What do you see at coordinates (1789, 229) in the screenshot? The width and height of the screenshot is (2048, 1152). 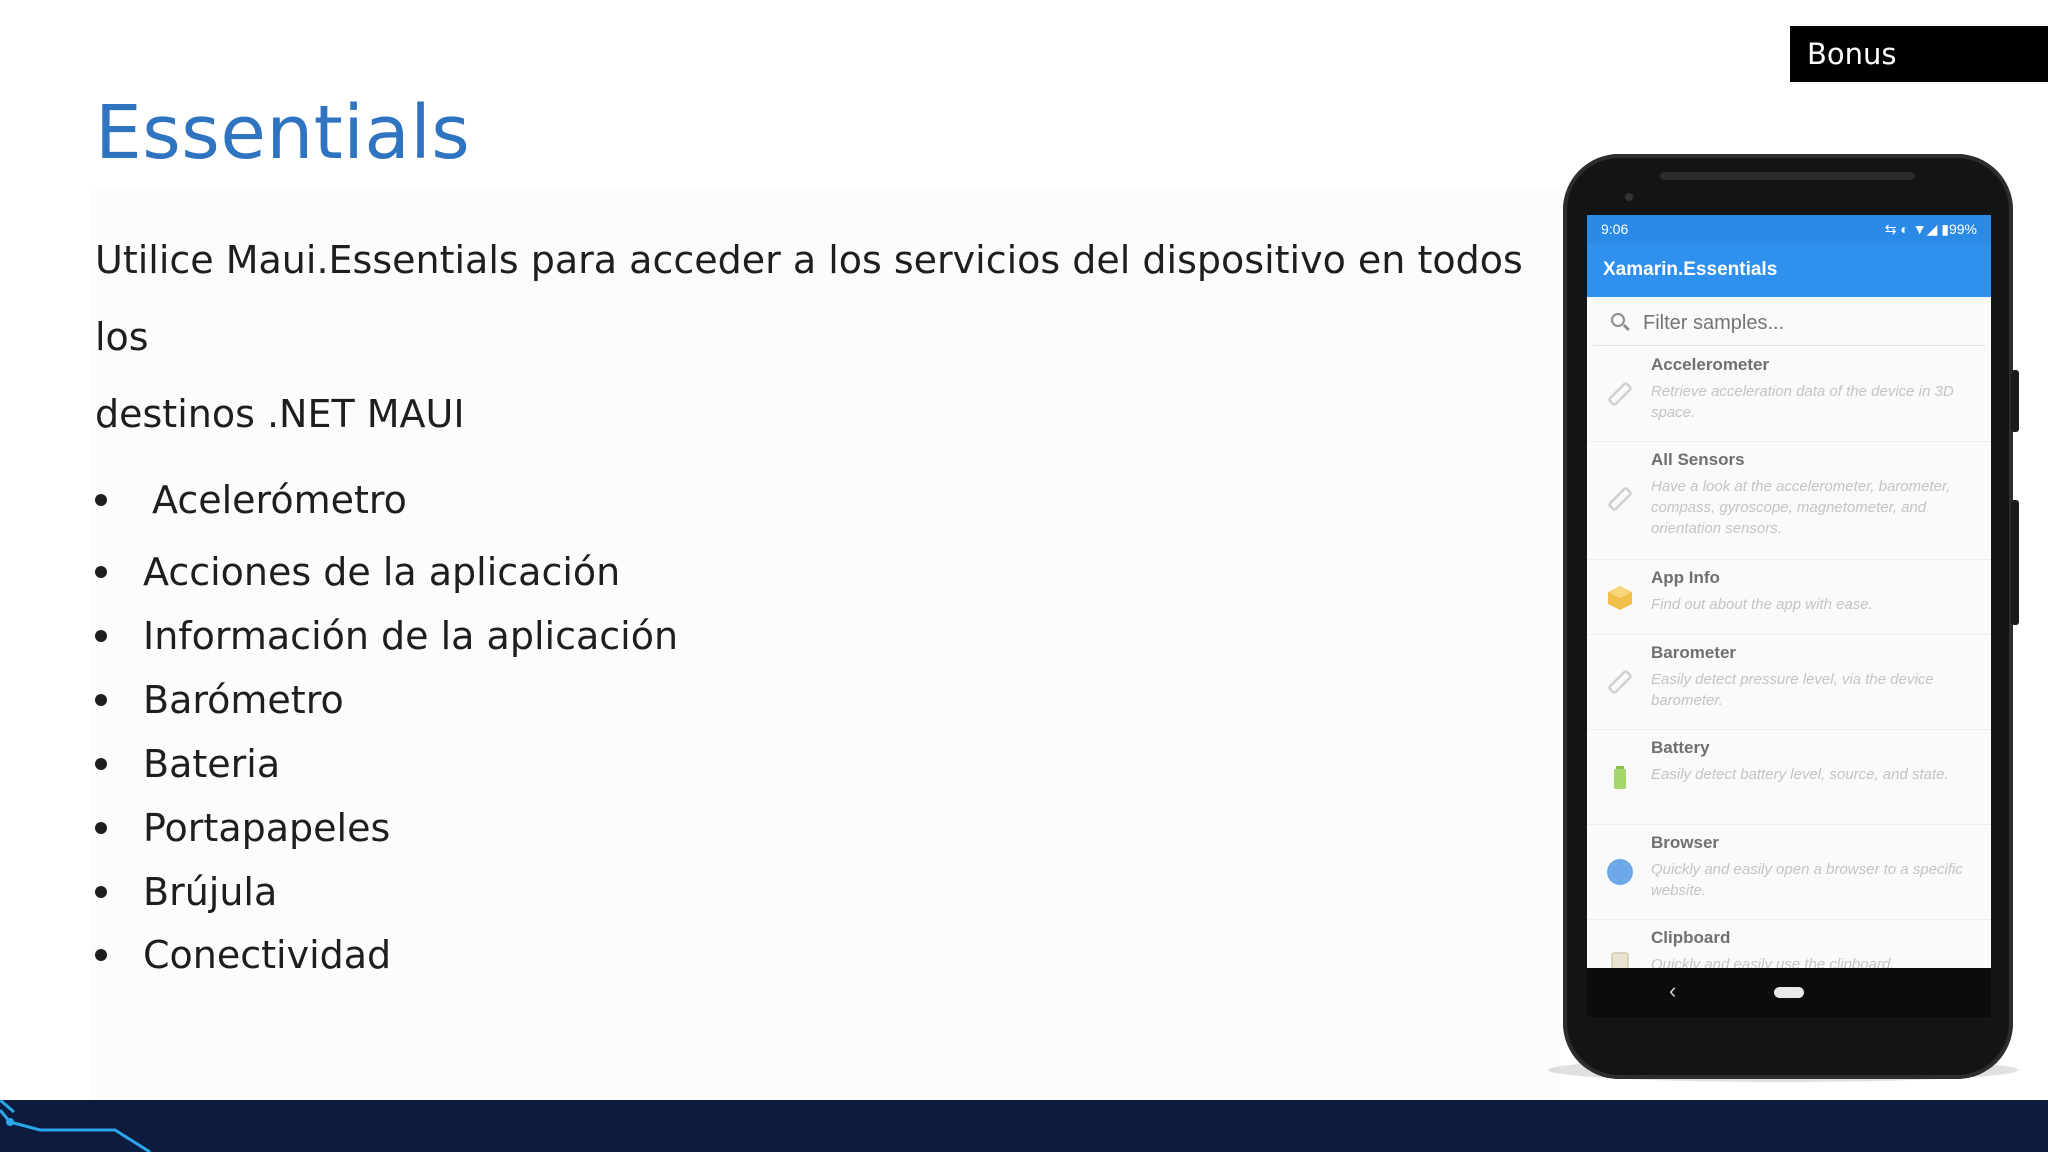 I see `status-bar: 9:06 ⇆ ◐ ▼◢ ▮99%` at bounding box center [1789, 229].